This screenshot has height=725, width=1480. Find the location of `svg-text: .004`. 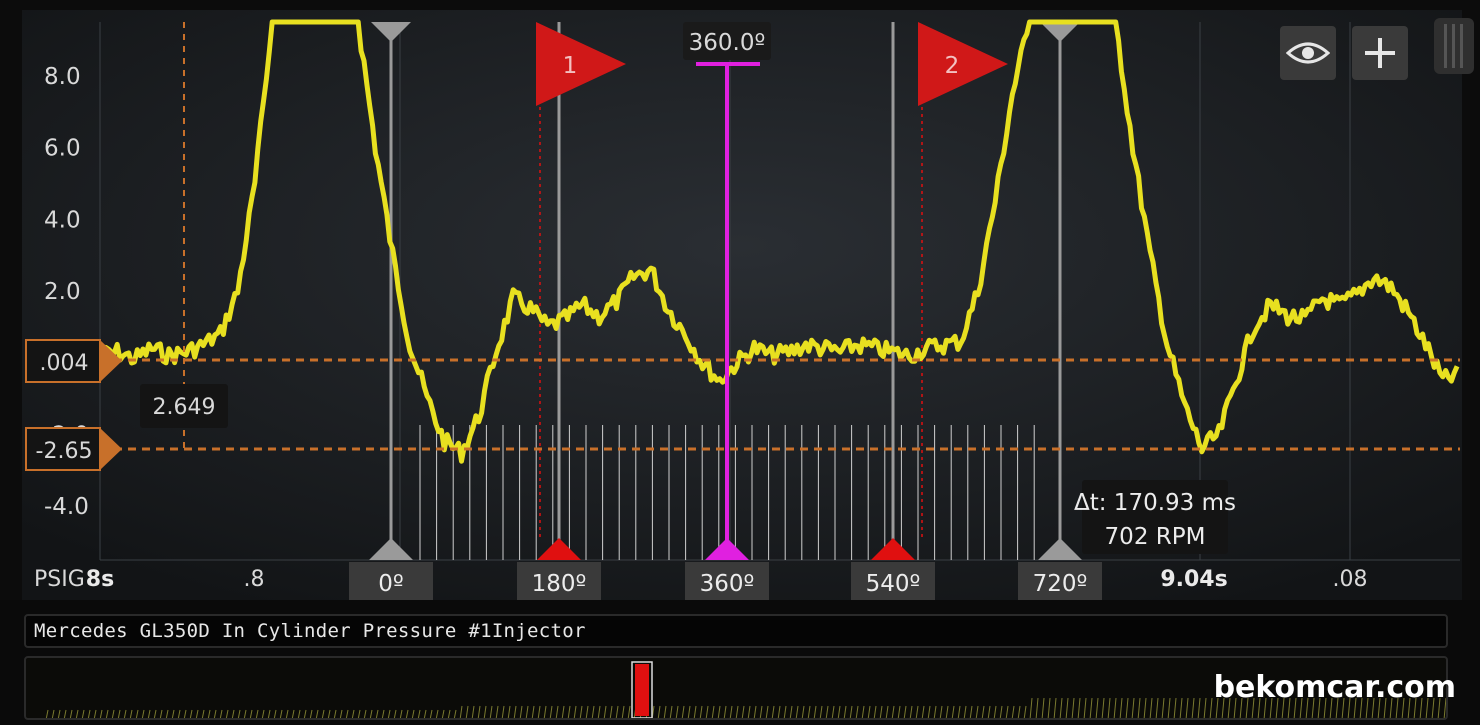

svg-text: .004 is located at coordinates (64, 363).